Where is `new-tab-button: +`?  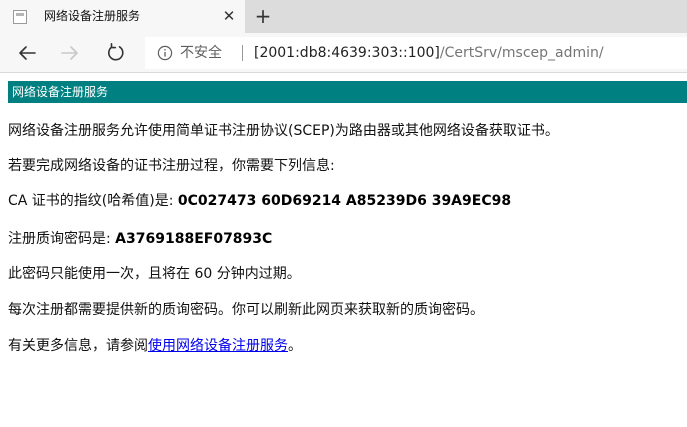
new-tab-button: + is located at coordinates (263, 16).